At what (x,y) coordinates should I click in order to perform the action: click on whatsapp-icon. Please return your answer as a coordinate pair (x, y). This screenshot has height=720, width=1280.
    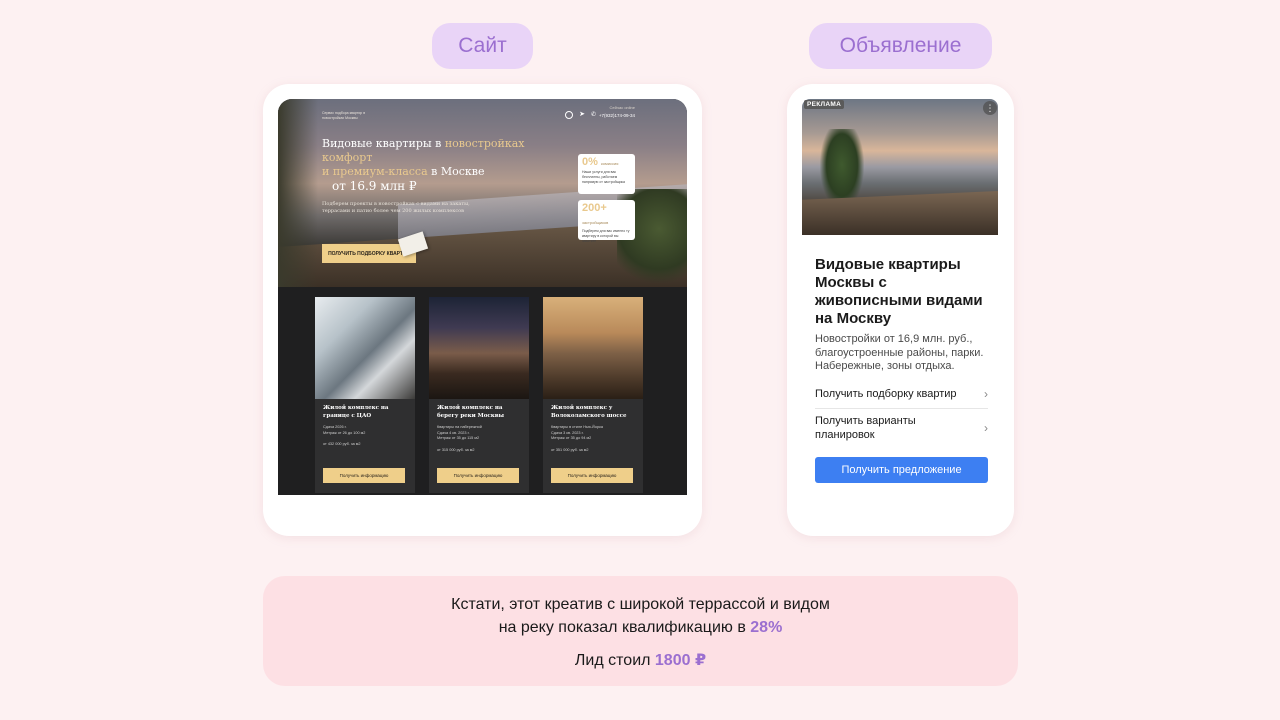
    Looking at the image, I should click on (569, 115).